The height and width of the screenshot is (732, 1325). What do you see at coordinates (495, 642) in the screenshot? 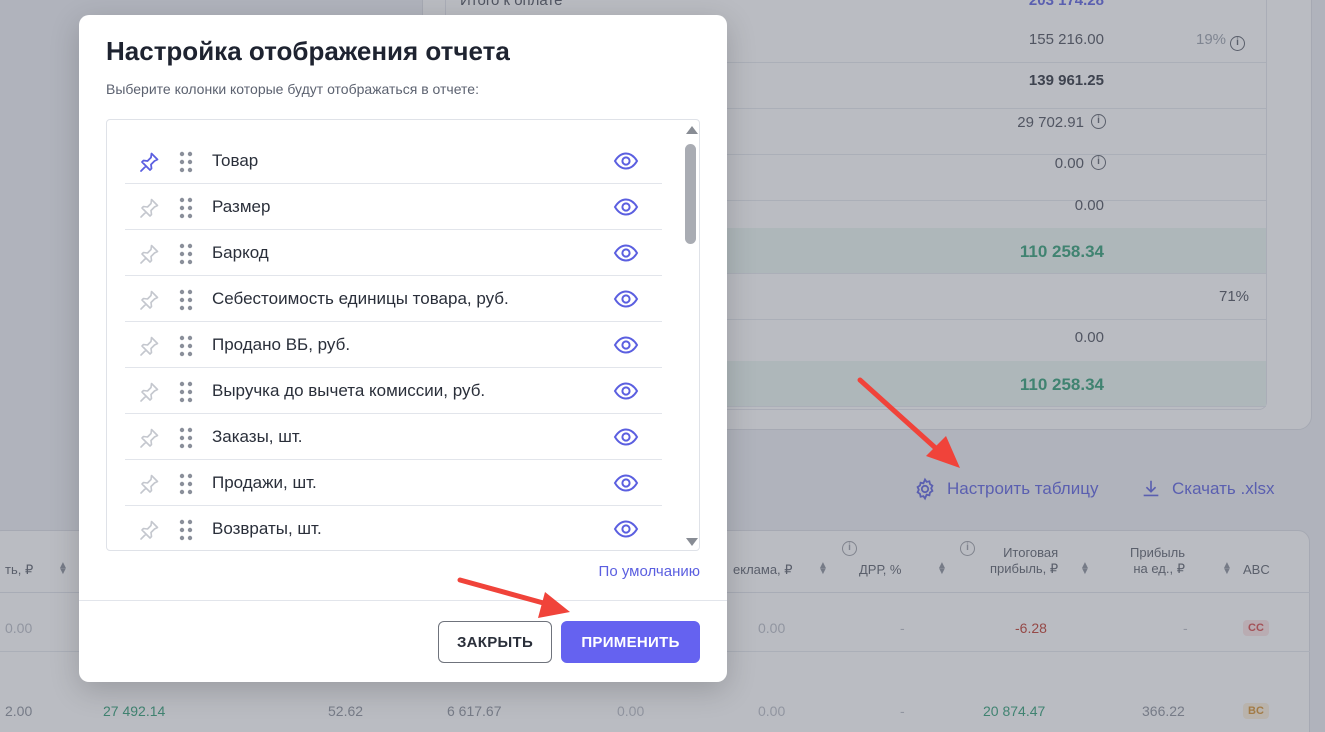
I see `close-button: ЗАКРЫТЬ` at bounding box center [495, 642].